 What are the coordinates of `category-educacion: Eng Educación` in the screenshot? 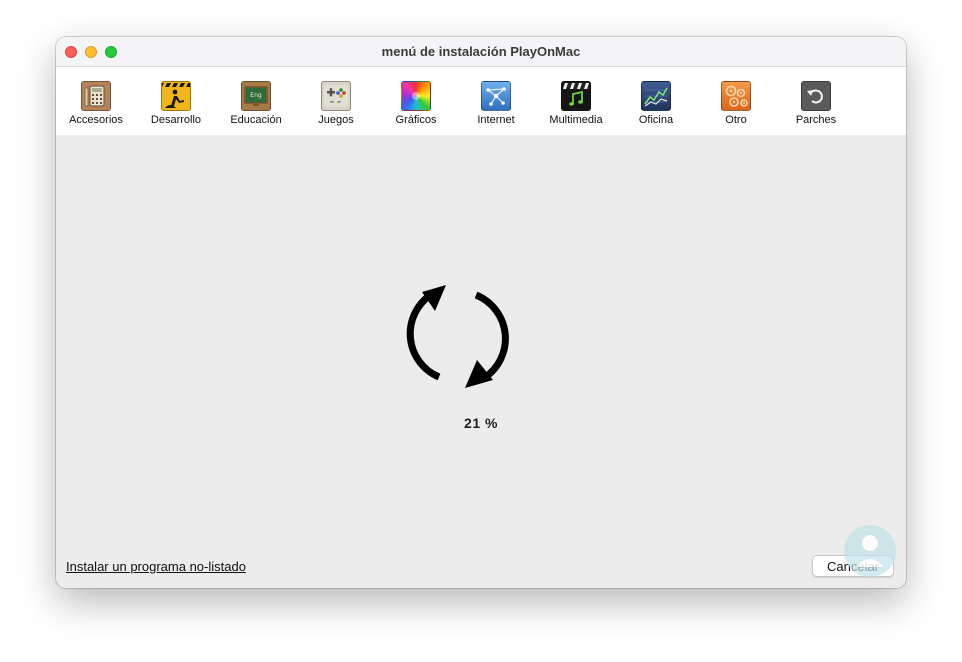 It's located at (256, 106).